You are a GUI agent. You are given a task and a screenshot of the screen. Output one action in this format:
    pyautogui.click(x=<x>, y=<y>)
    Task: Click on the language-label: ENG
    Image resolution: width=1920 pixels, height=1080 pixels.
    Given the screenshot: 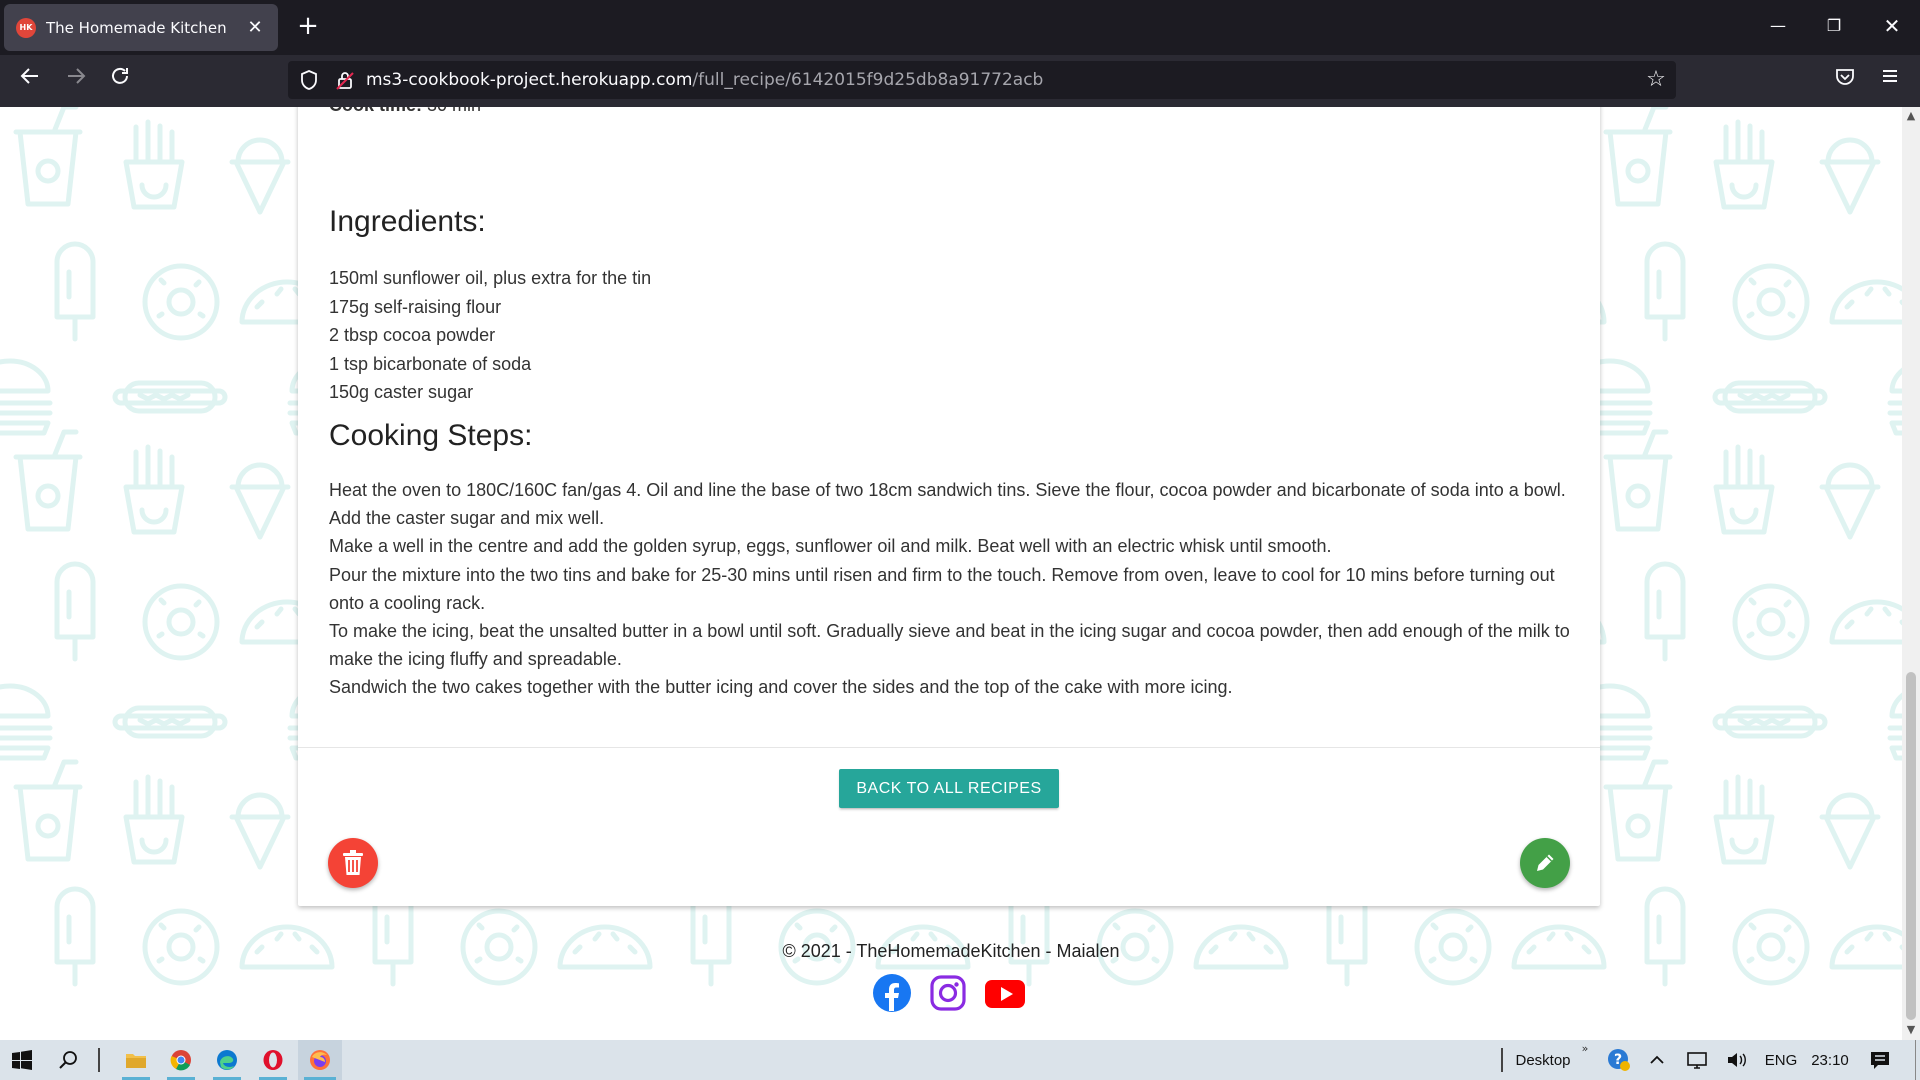 What is the action you would take?
    pyautogui.click(x=1781, y=1060)
    